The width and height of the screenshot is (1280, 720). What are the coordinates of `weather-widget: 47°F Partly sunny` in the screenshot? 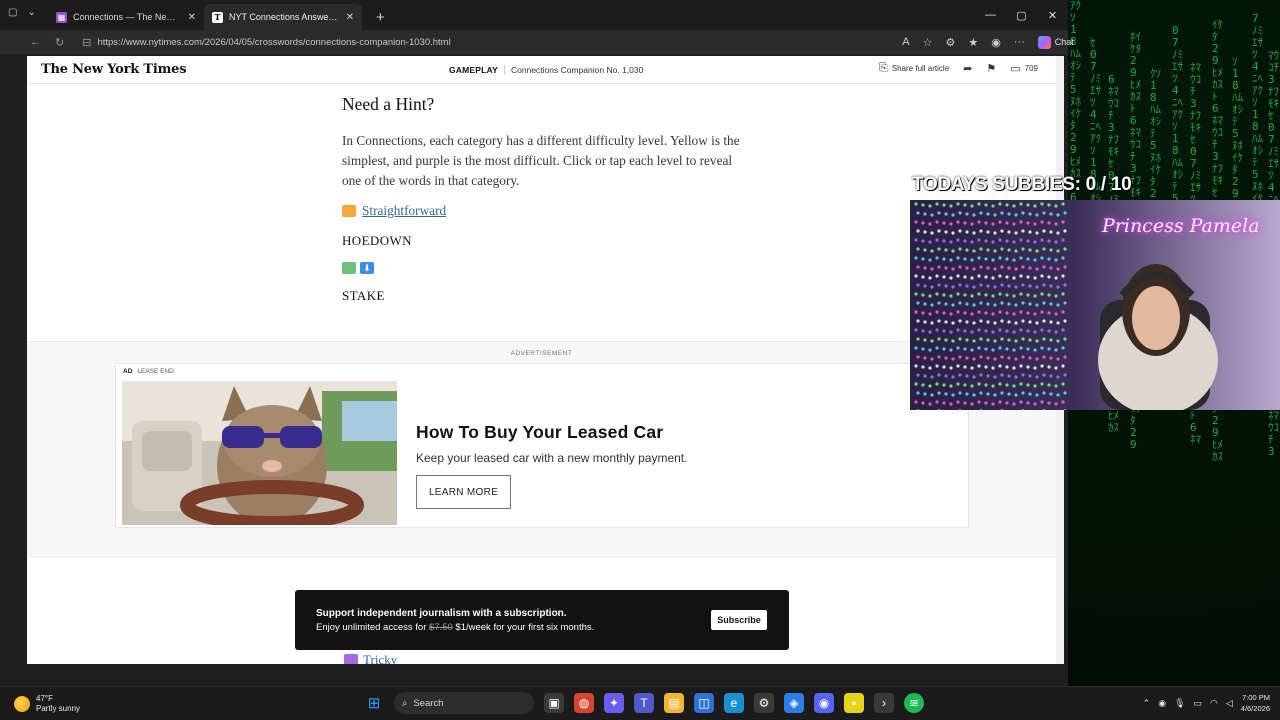 It's located at (47, 704).